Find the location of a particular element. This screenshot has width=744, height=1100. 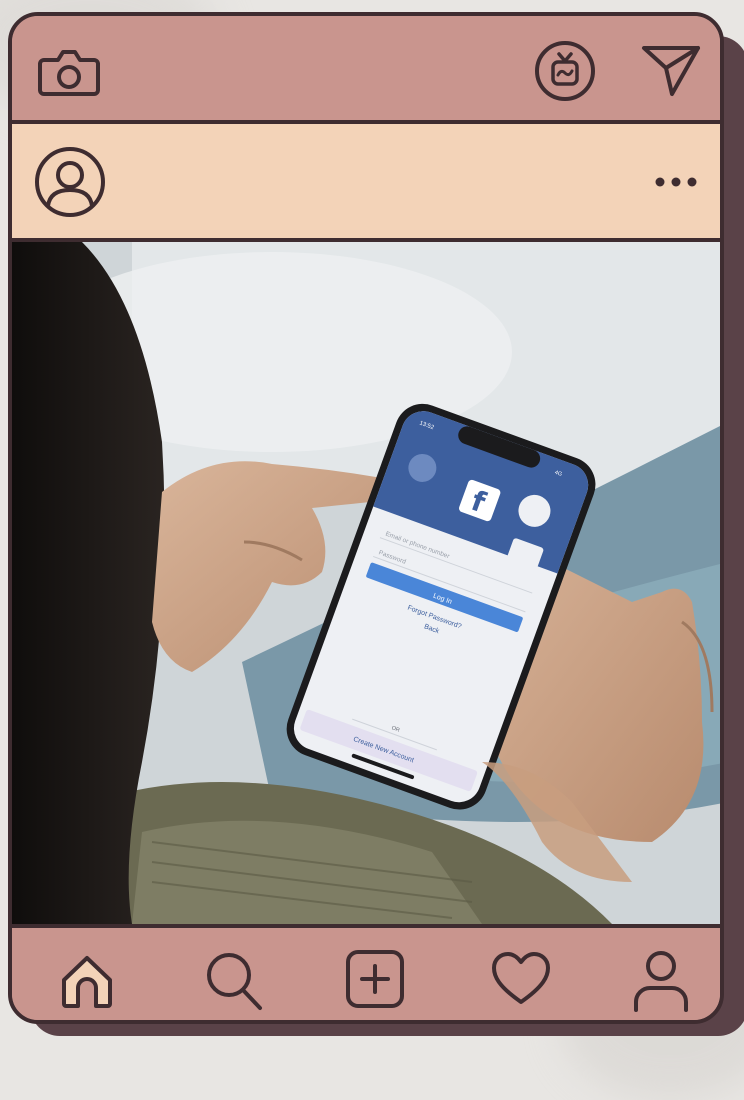

bottom-nav is located at coordinates (366, 974).